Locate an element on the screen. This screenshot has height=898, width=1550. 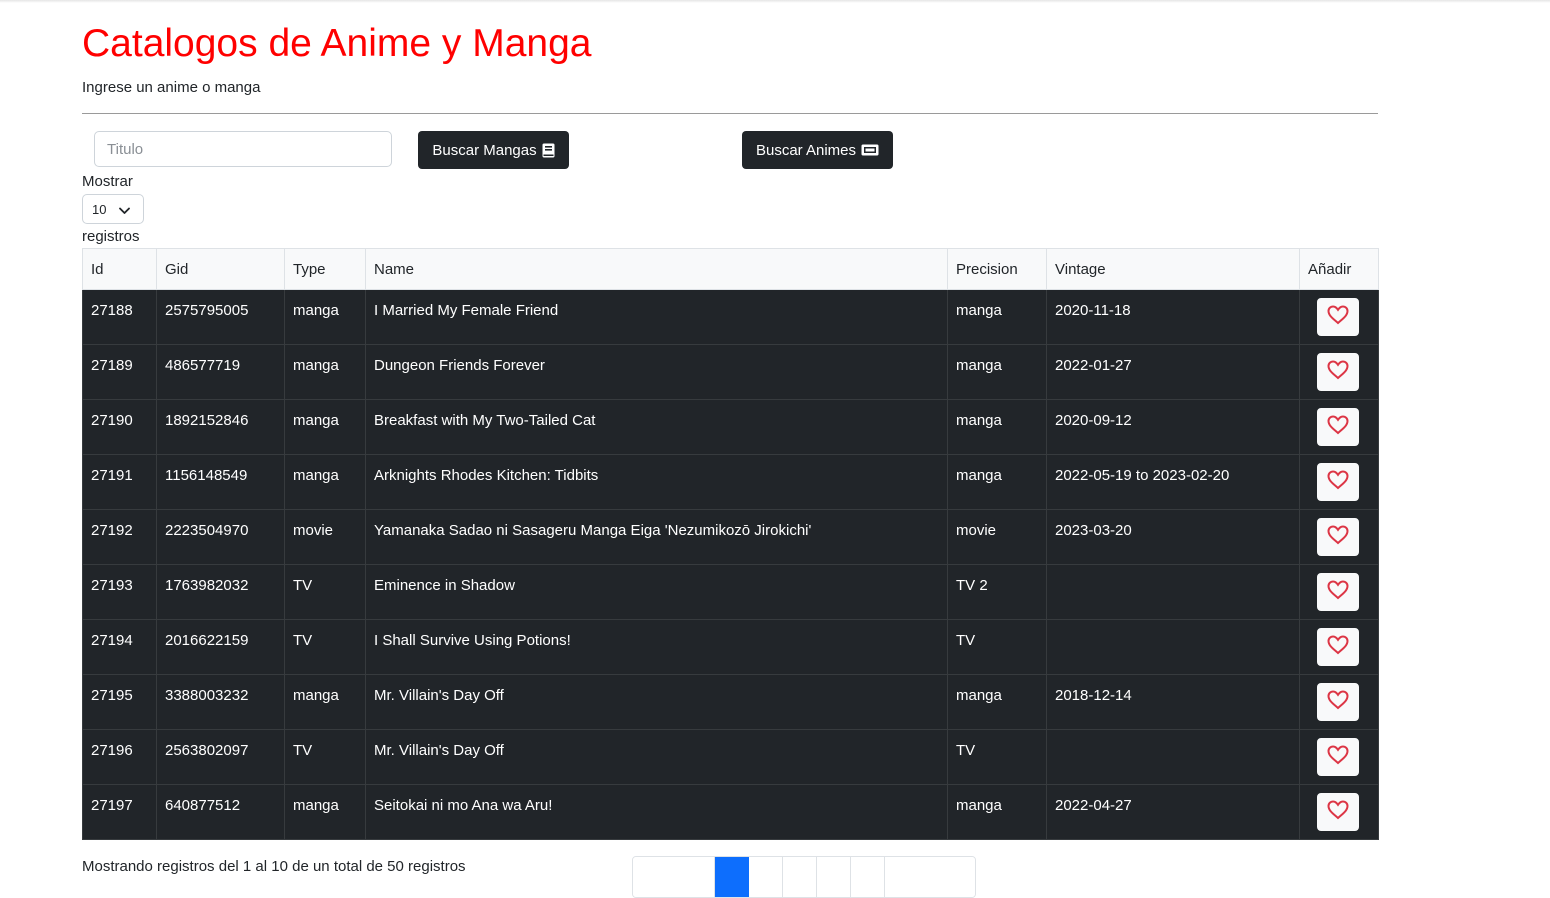
pagination-page-active is located at coordinates (732, 877).